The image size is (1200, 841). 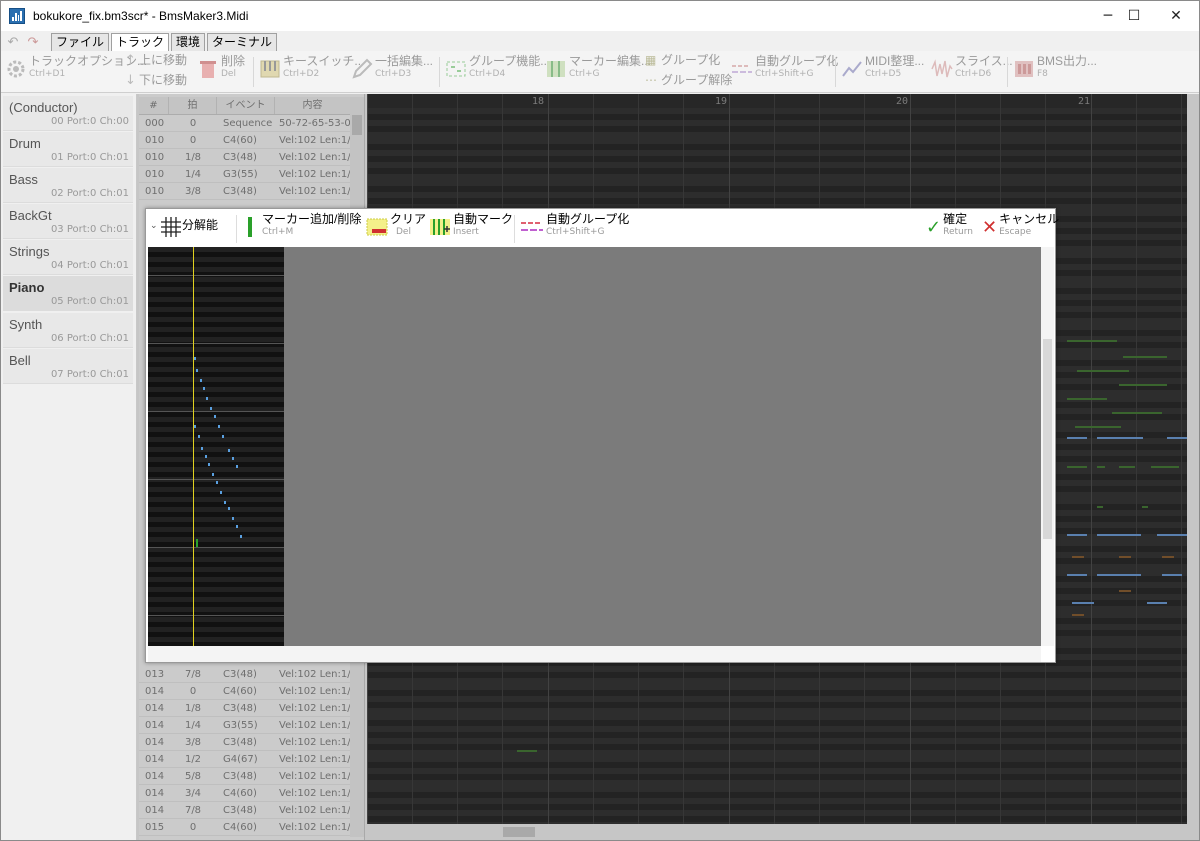 I want to click on cancel-shortcut: Escape, so click(x=1015, y=232).